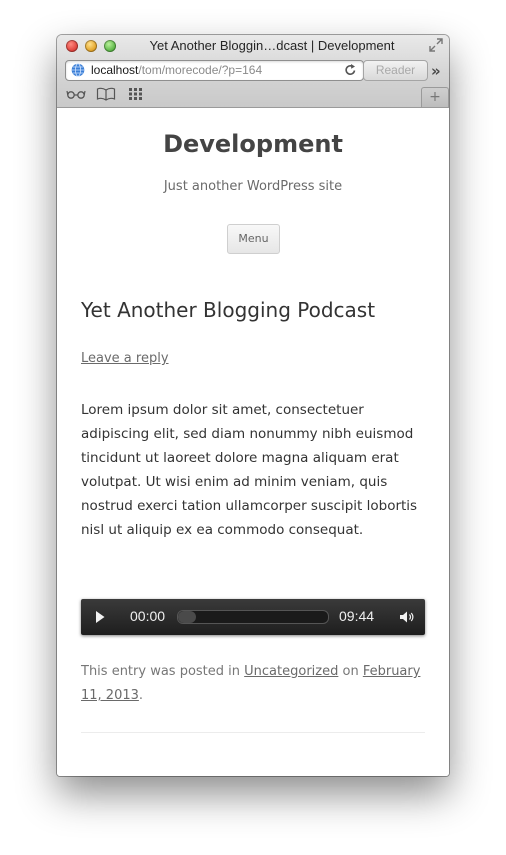 This screenshot has width=506, height=855. What do you see at coordinates (253, 239) in the screenshot?
I see `menu-button: Menu` at bounding box center [253, 239].